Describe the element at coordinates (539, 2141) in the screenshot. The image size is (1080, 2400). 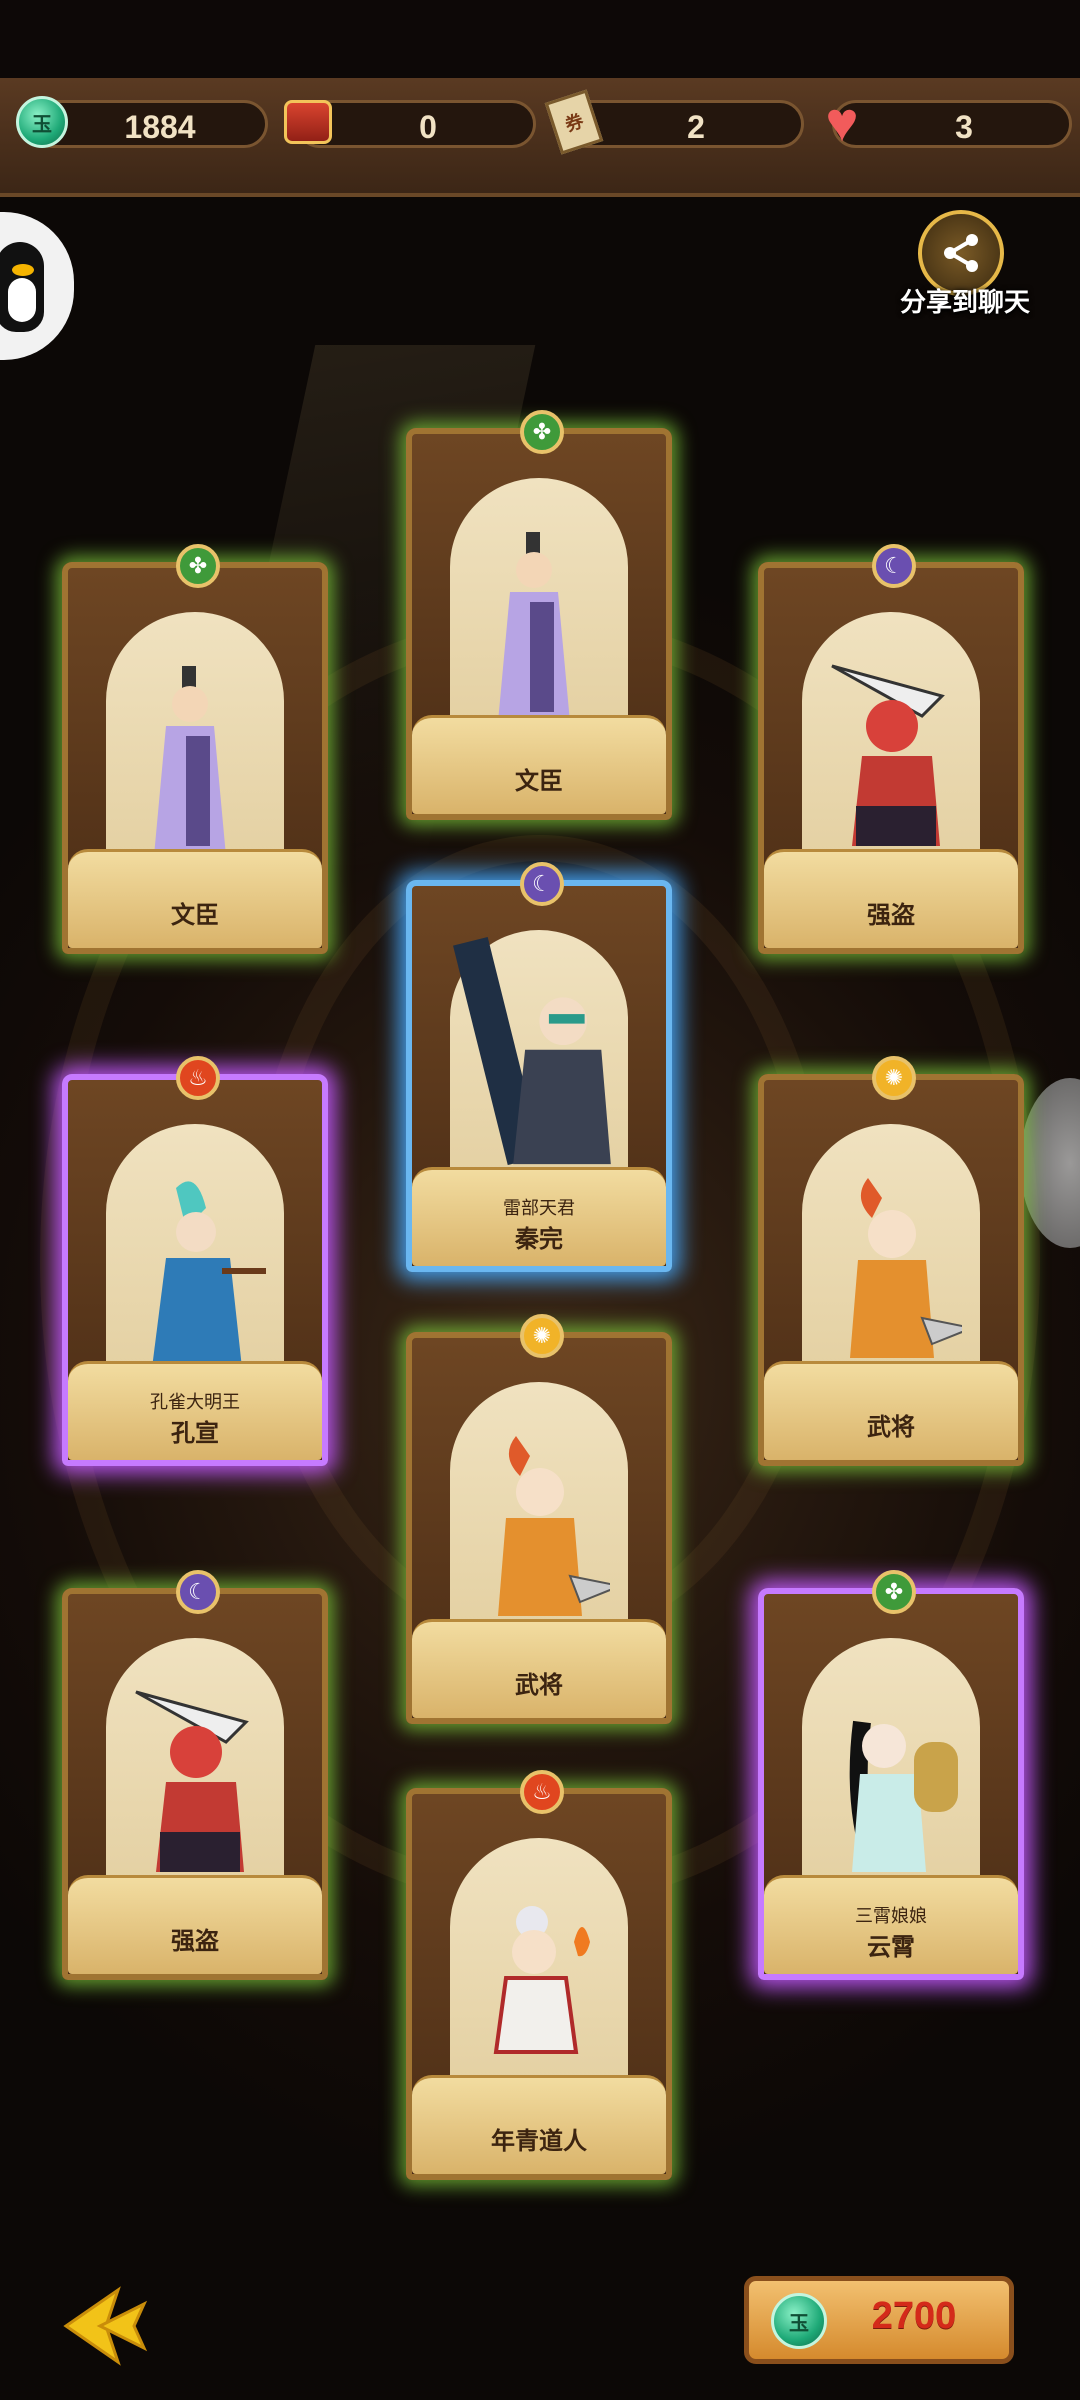
I see `card-title: 年青道人` at that location.